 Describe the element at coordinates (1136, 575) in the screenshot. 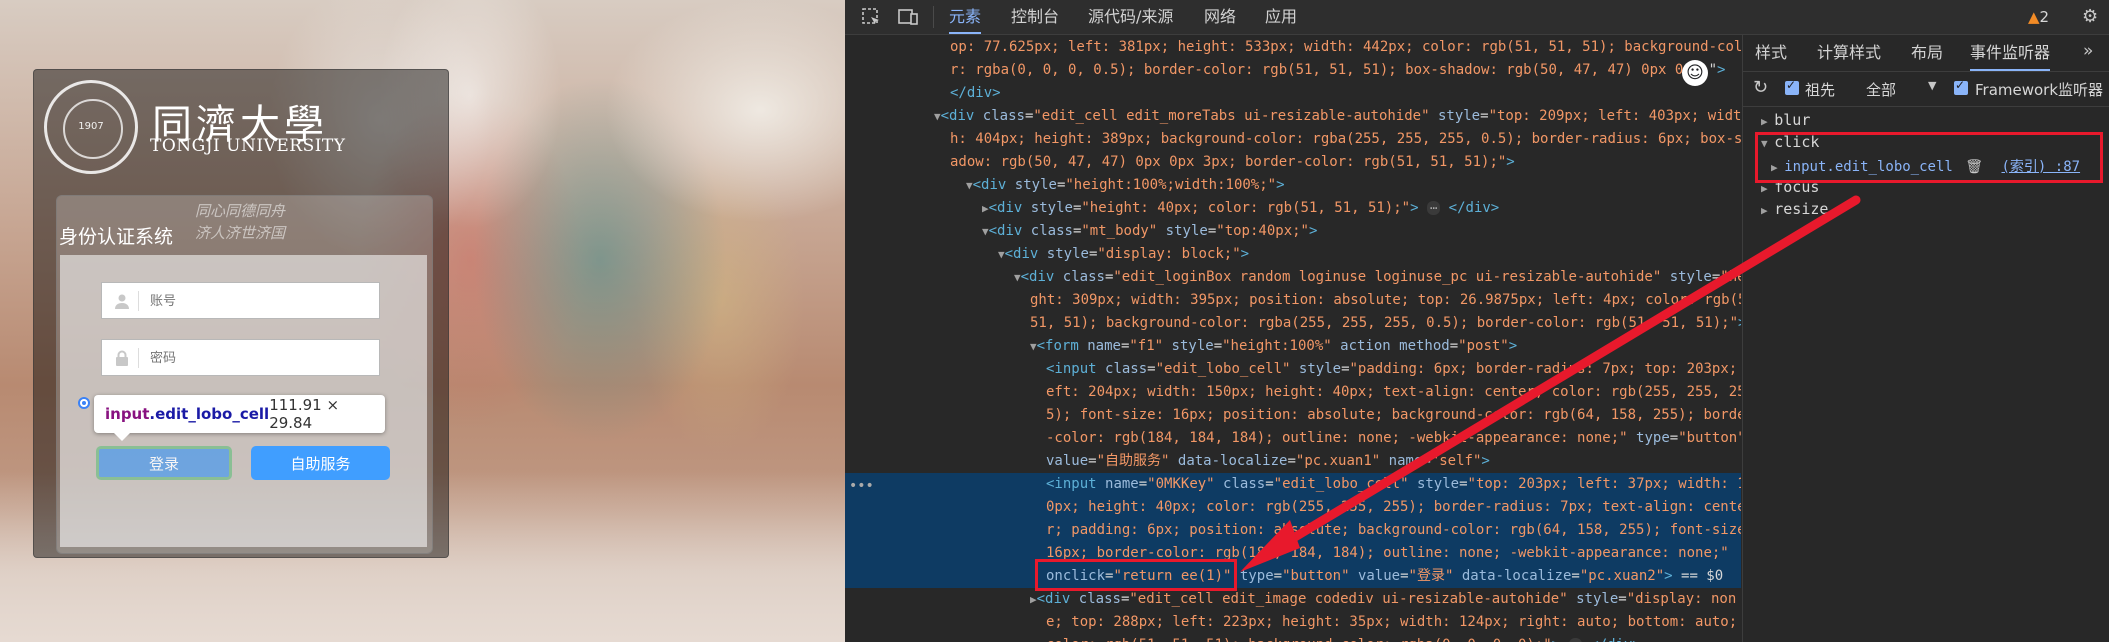

I see `onclick-highlight` at that location.